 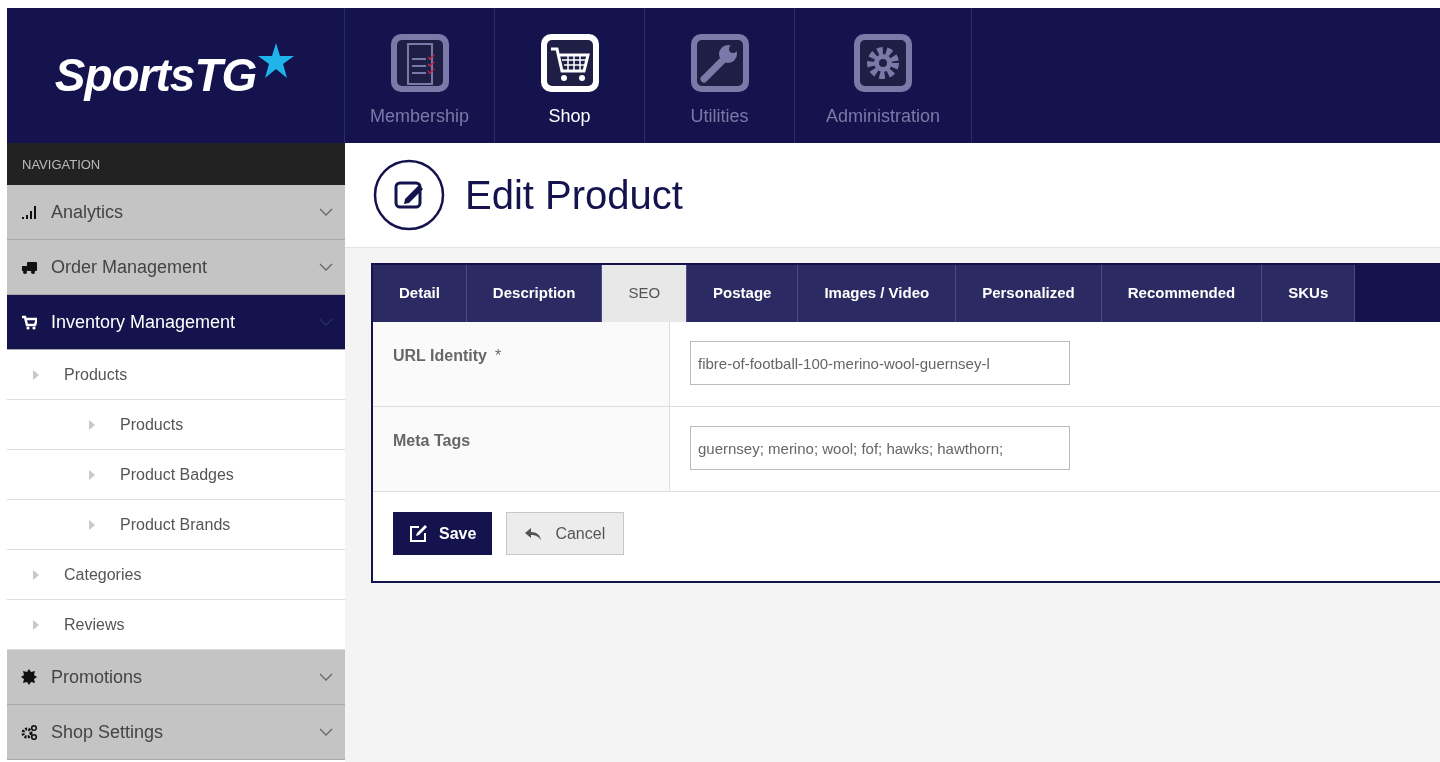 I want to click on input-field: guernsey; merino; wool; fof; hawks; hawthorn;, so click(x=880, y=448).